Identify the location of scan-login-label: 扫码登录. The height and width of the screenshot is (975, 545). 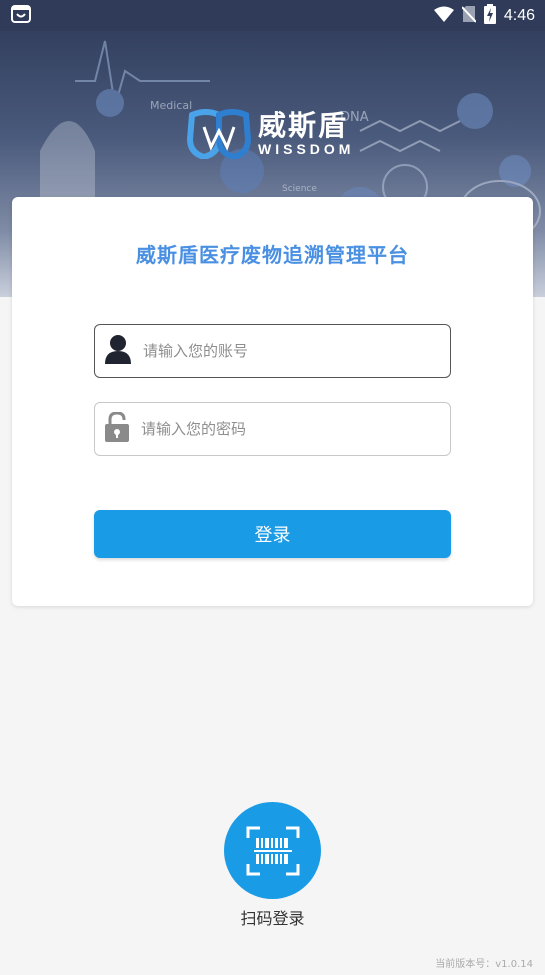
(272, 917).